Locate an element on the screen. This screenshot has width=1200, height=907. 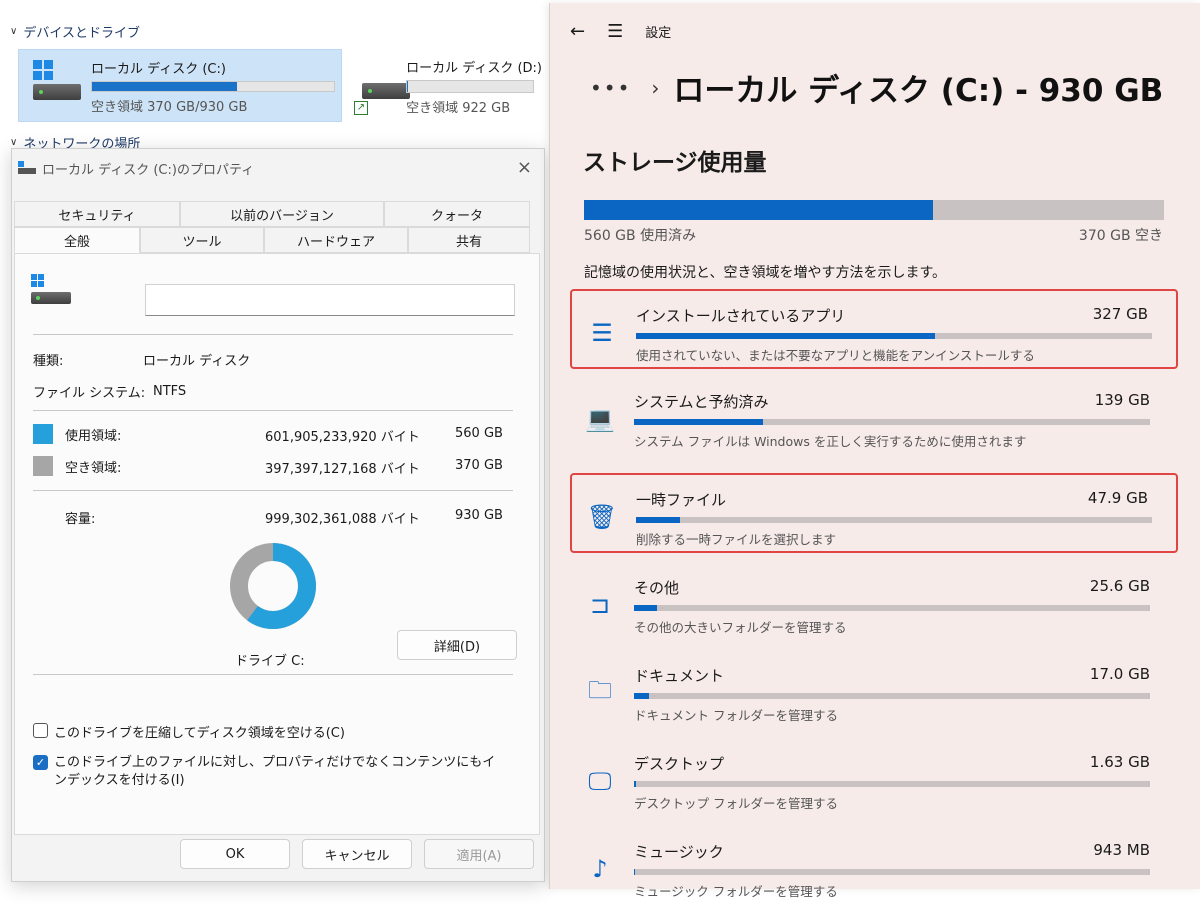
door-icon: ⊐ is located at coordinates (600, 605).